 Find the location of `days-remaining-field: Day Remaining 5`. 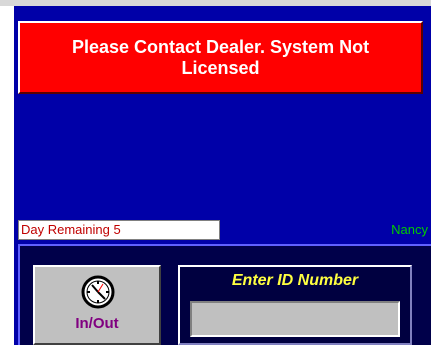

days-remaining-field: Day Remaining 5 is located at coordinates (119, 230).